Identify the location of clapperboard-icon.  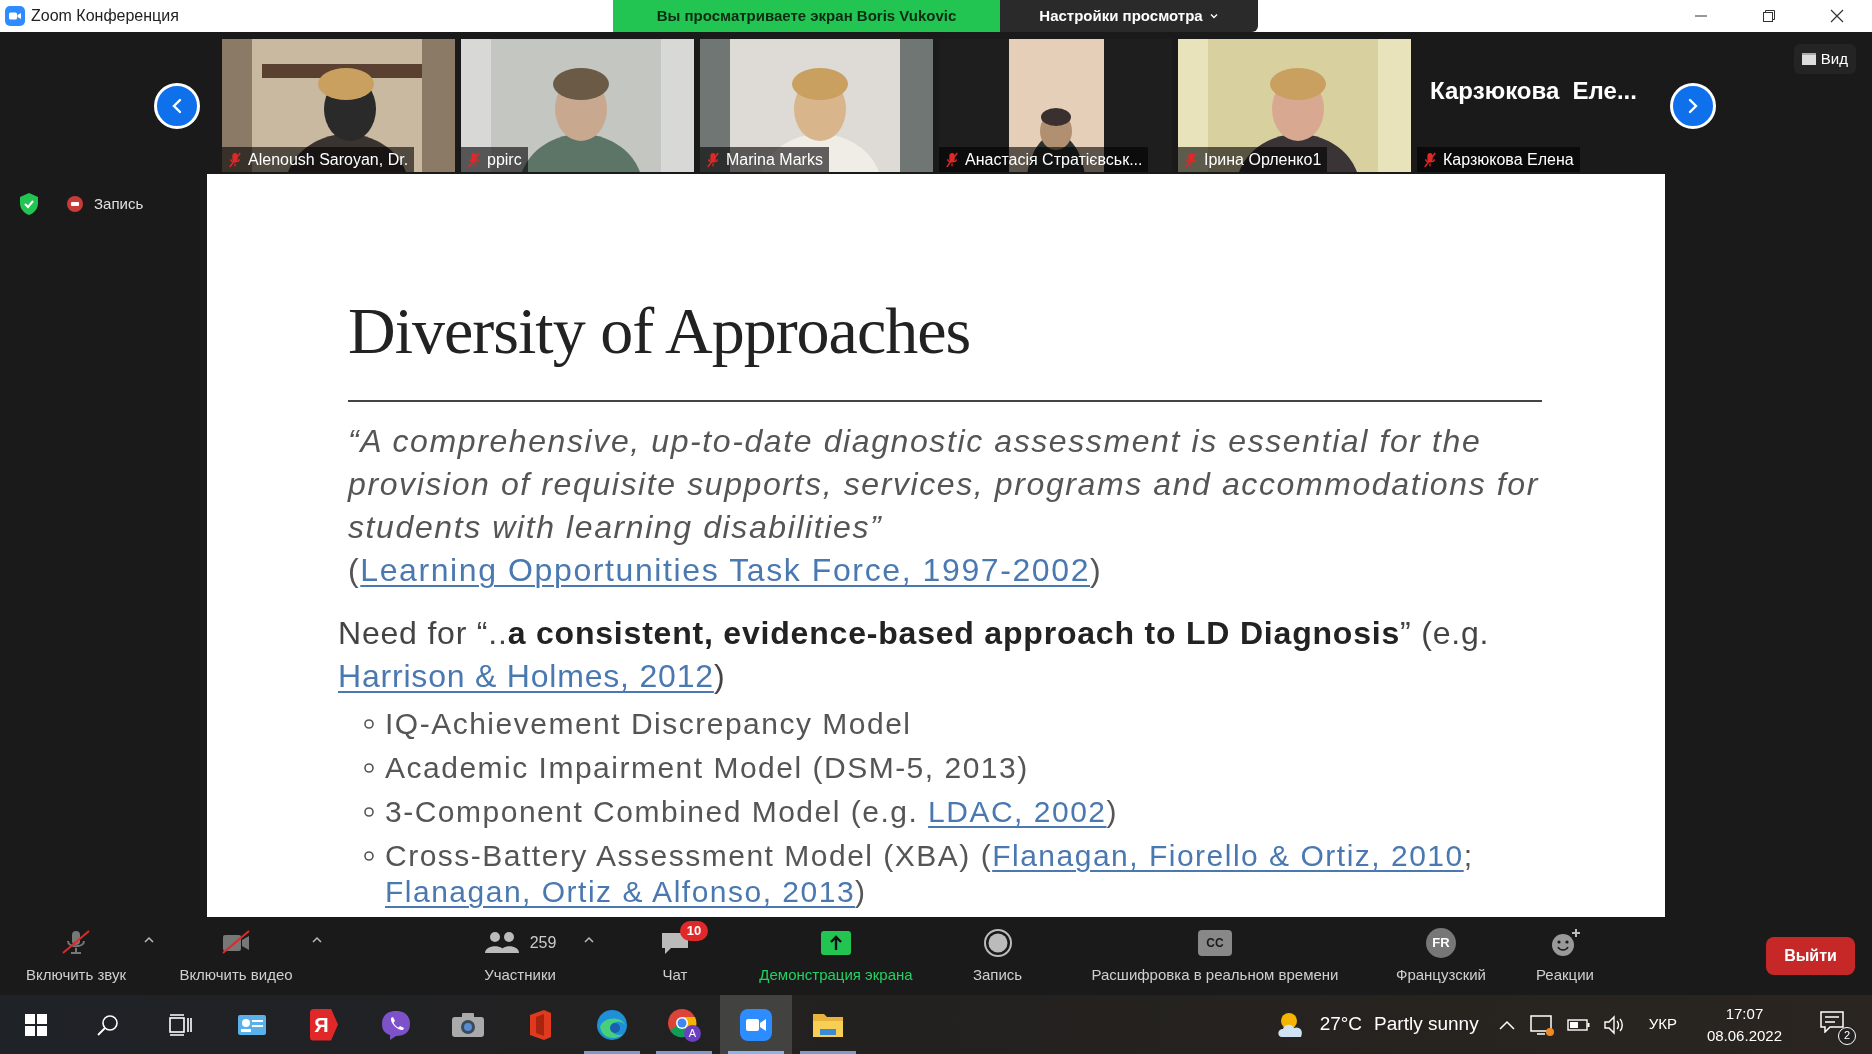
(1808, 59).